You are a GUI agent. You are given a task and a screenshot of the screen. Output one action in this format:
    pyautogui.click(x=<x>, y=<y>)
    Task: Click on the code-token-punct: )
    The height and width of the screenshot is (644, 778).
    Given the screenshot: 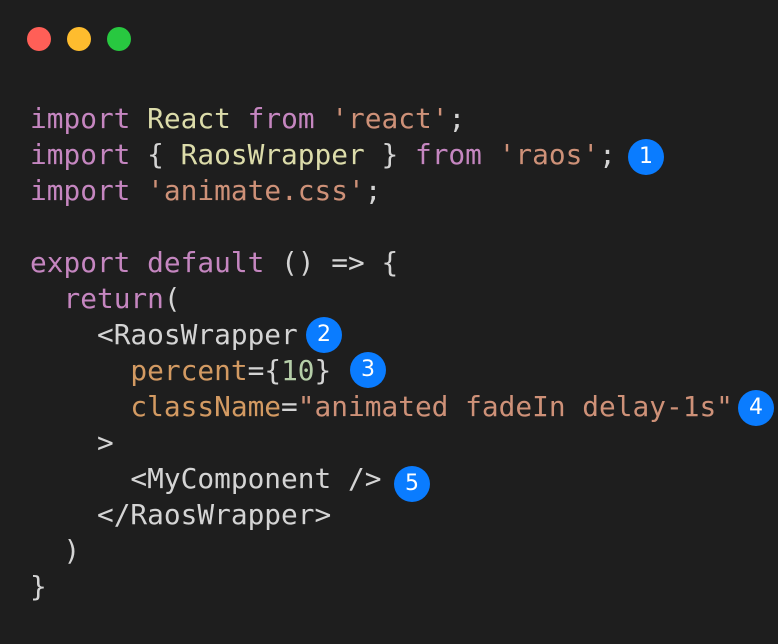 What is the action you would take?
    pyautogui.click(x=55, y=550)
    